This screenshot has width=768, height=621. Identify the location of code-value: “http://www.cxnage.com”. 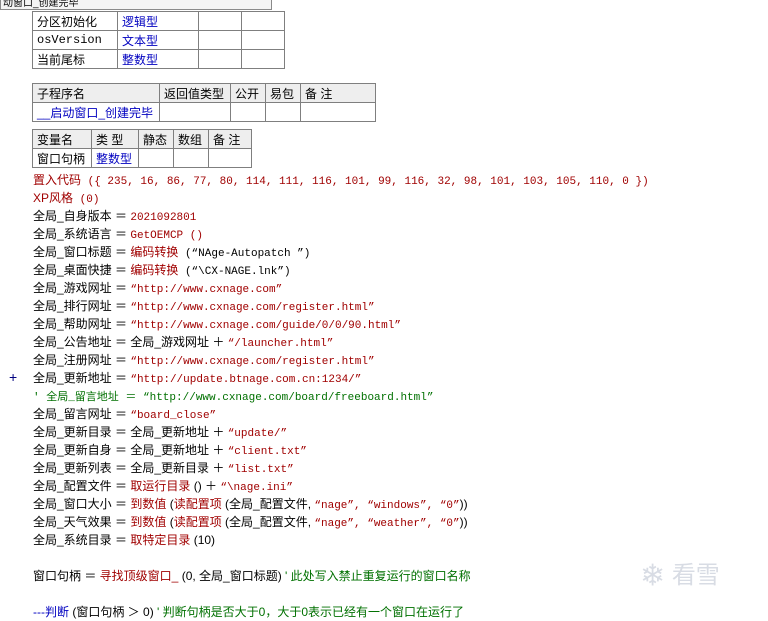
(206, 290).